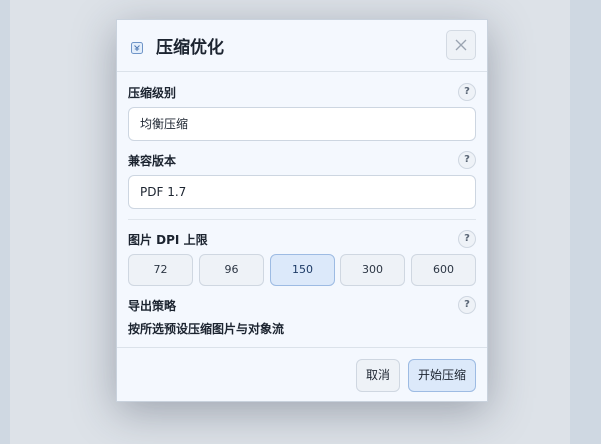 The width and height of the screenshot is (601, 444). What do you see at coordinates (231, 270) in the screenshot?
I see `dpi-option-96: 96` at bounding box center [231, 270].